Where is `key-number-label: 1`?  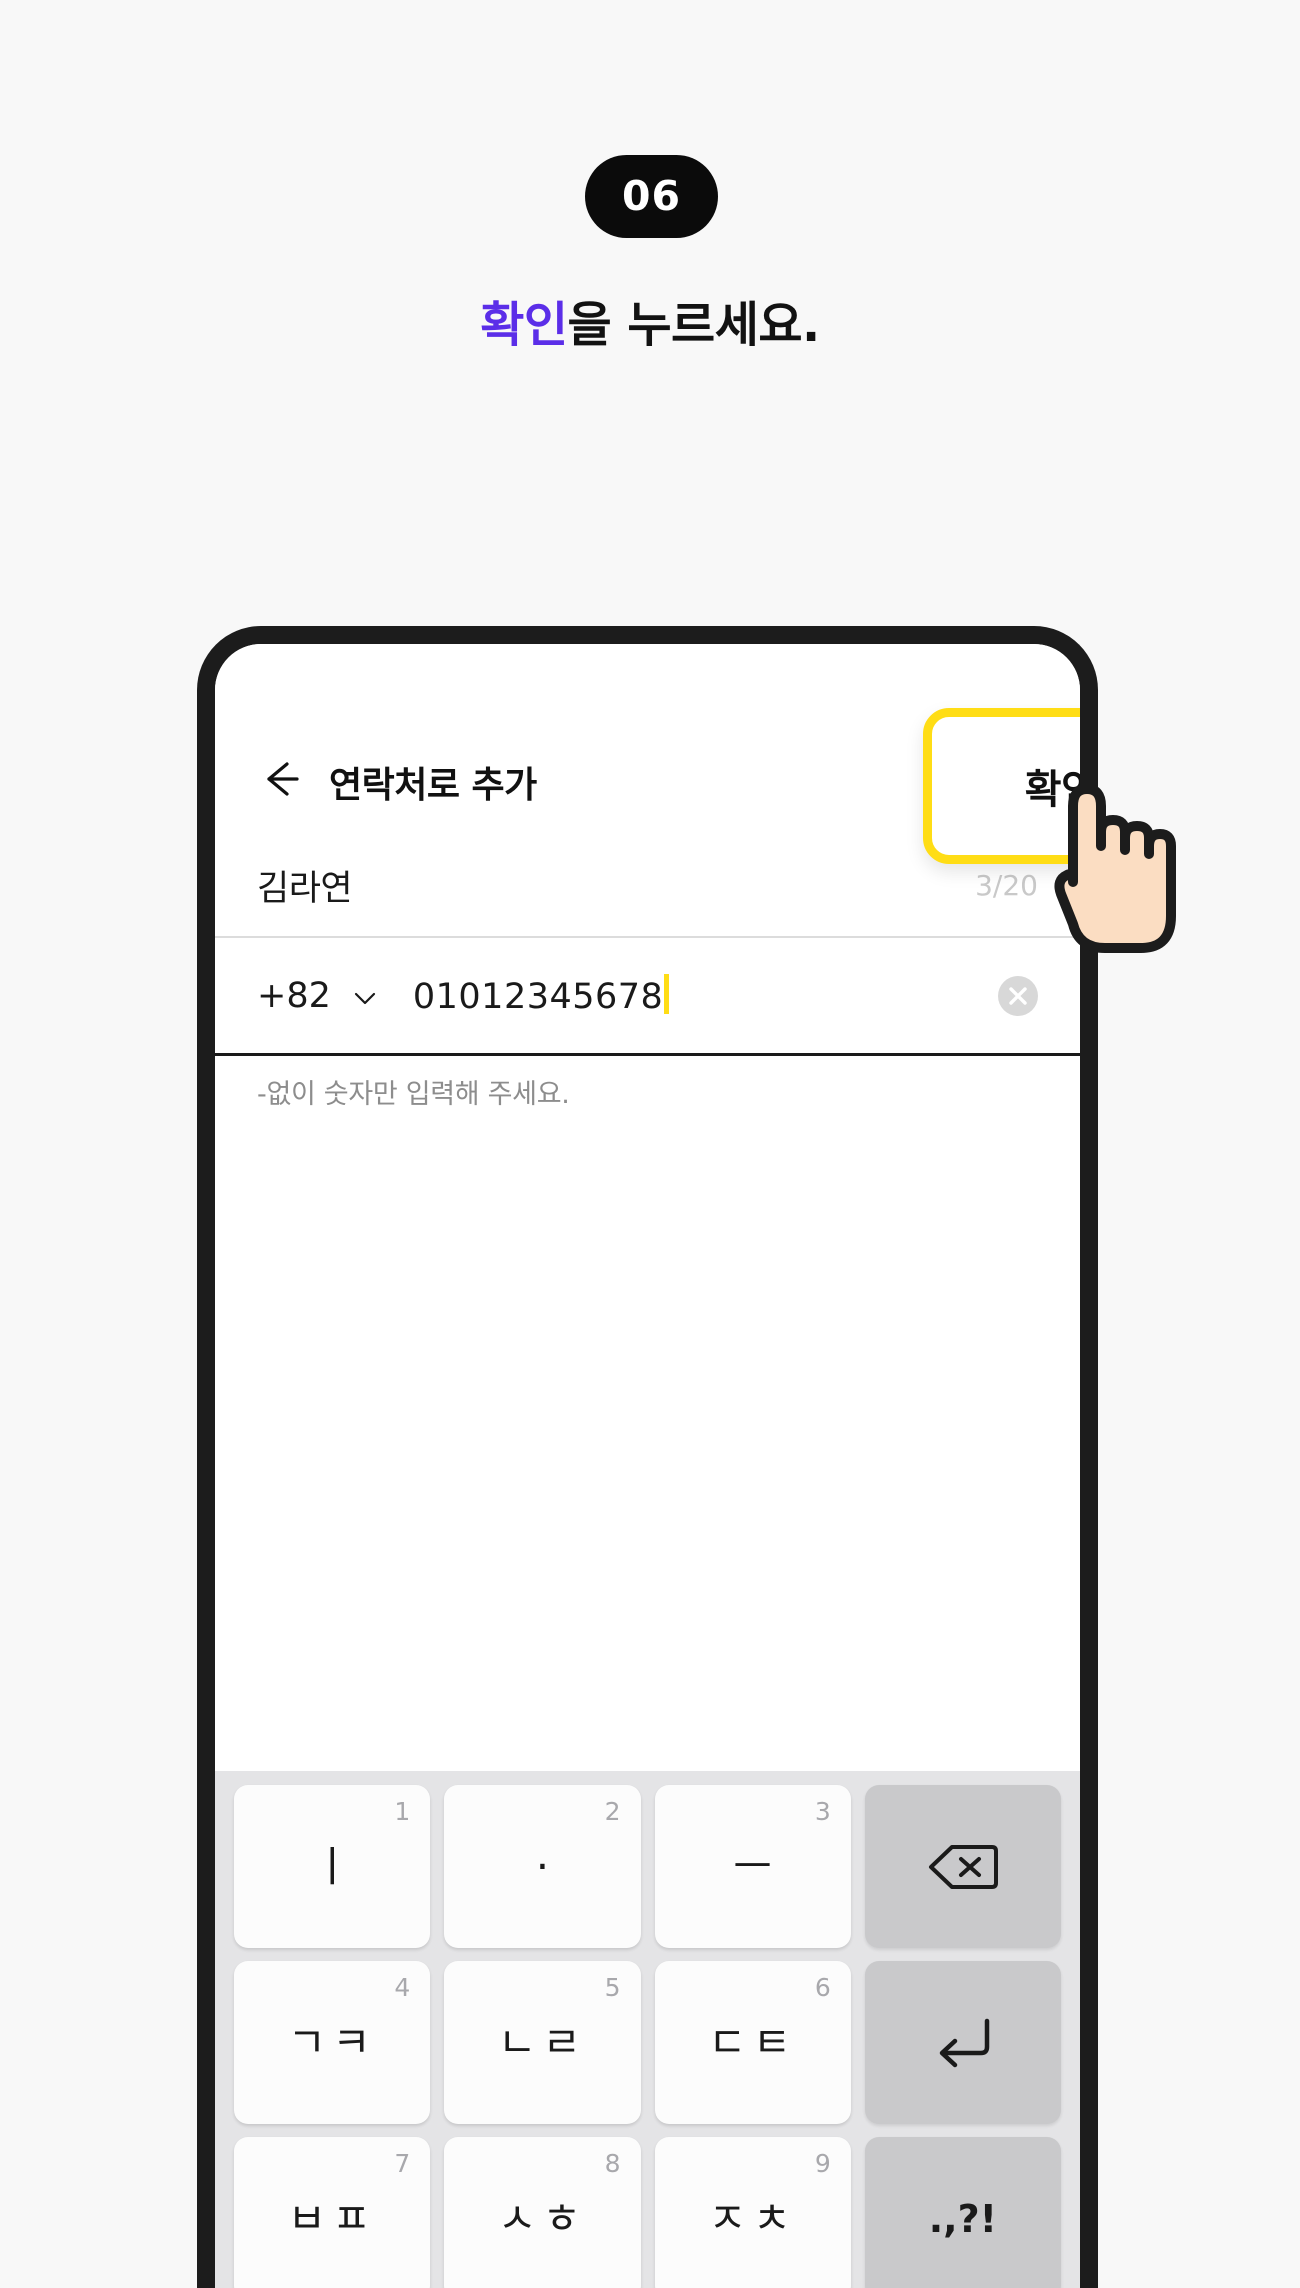 key-number-label: 1 is located at coordinates (402, 1811).